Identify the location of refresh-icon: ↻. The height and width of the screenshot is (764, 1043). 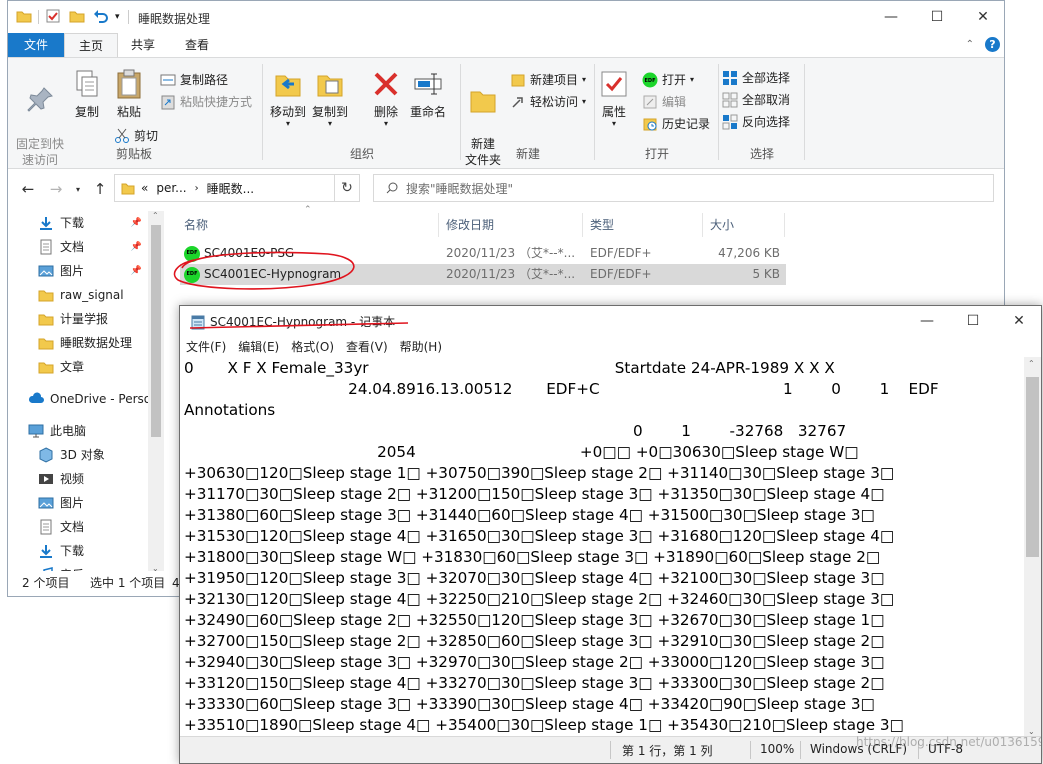
(347, 188).